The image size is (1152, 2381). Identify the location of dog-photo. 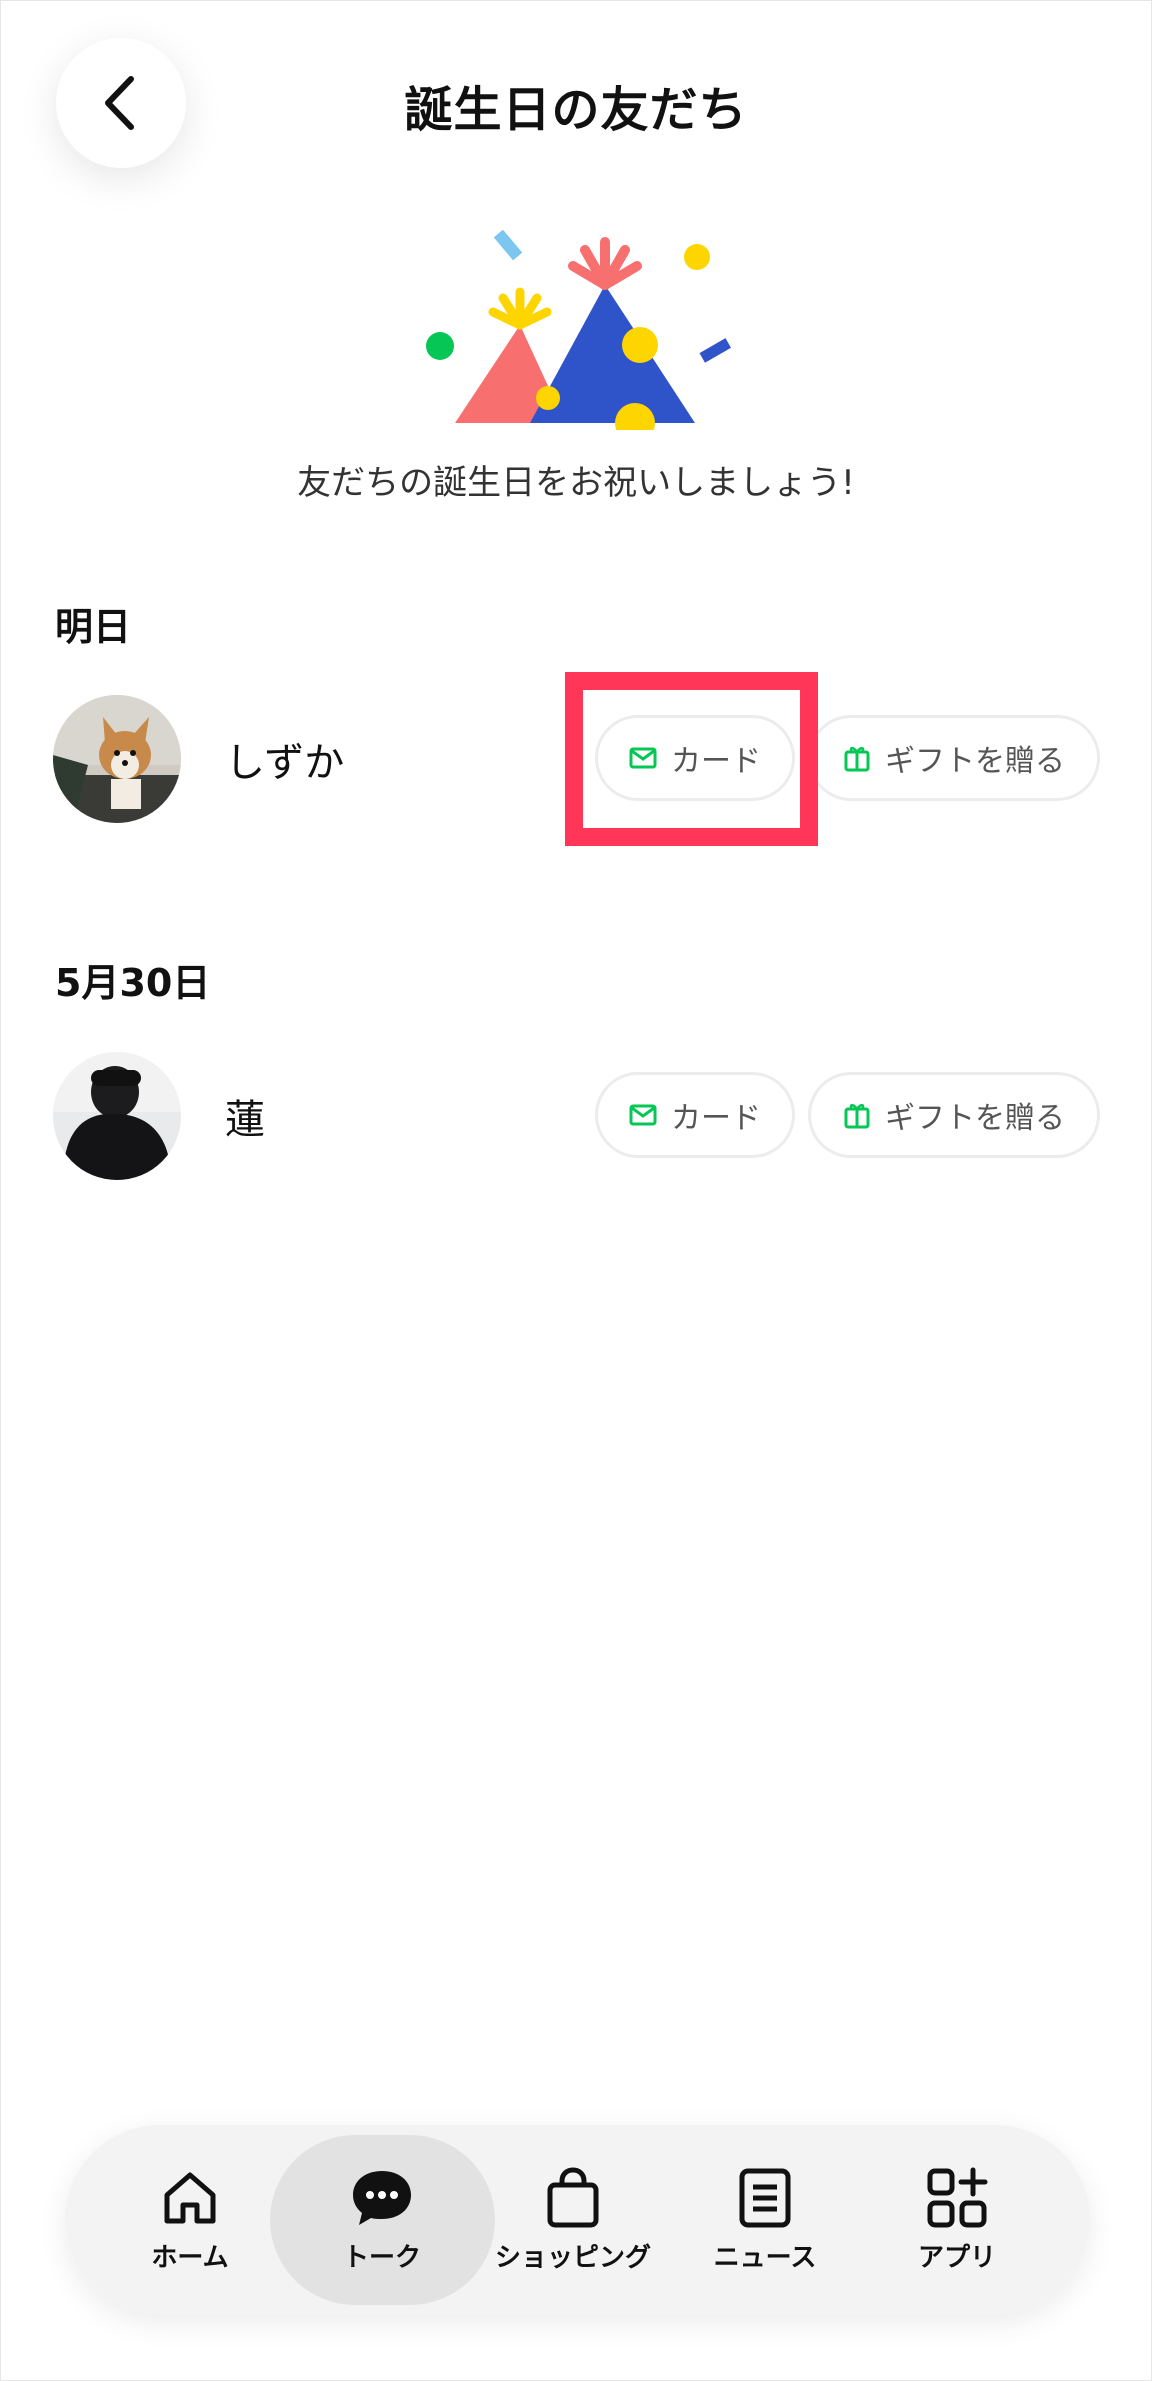
(117, 759).